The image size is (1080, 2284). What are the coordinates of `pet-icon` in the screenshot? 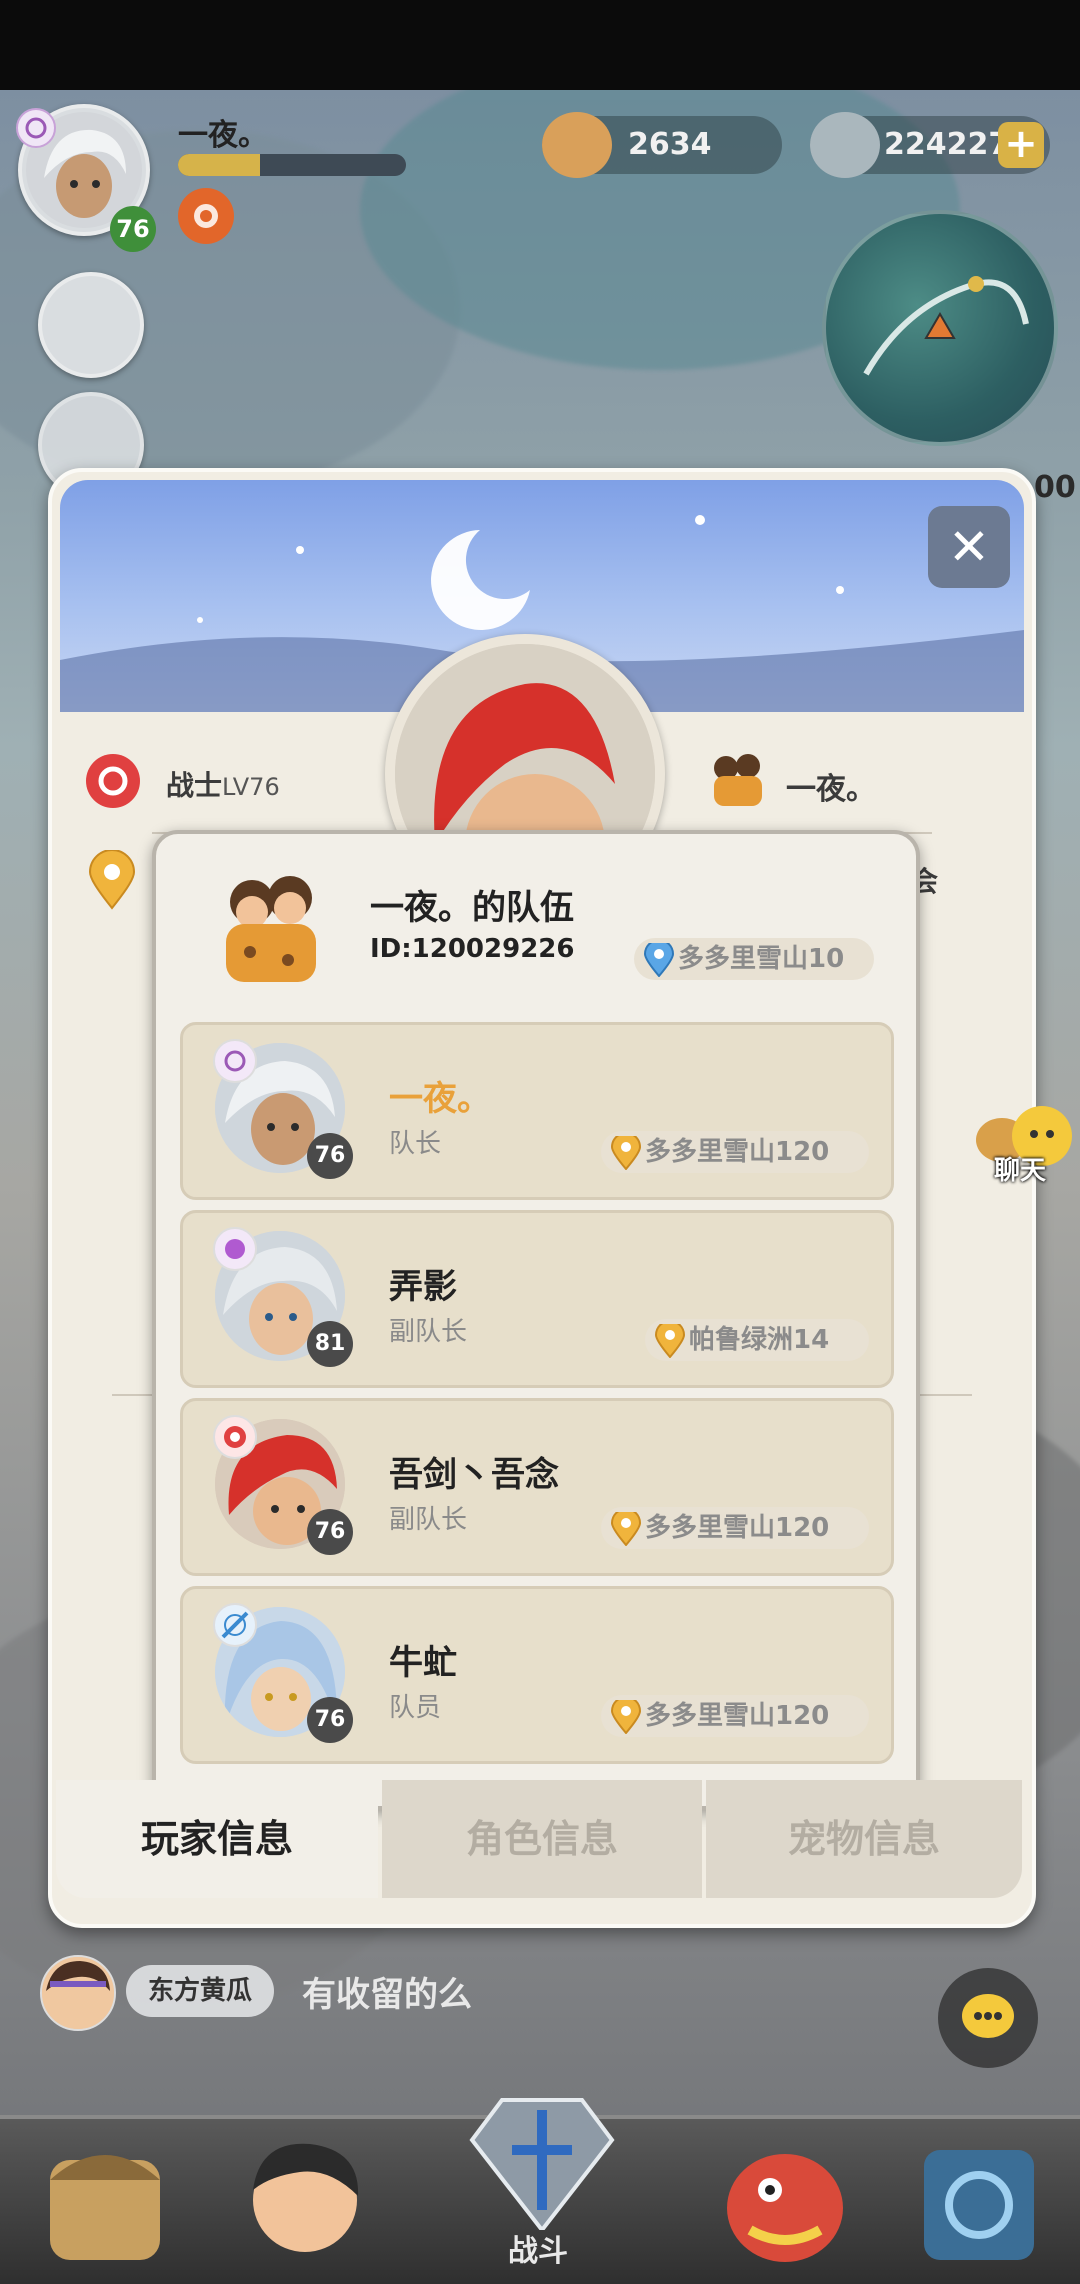 It's located at (785, 2208).